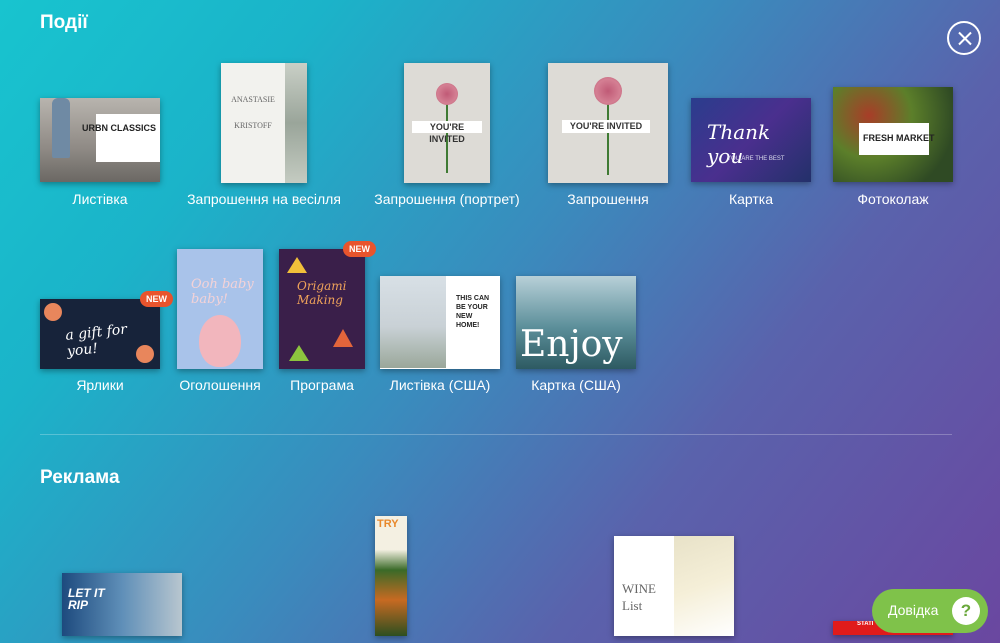 This screenshot has width=1000, height=643. Describe the element at coordinates (913, 610) in the screenshot. I see `help-label: Довідка` at that location.